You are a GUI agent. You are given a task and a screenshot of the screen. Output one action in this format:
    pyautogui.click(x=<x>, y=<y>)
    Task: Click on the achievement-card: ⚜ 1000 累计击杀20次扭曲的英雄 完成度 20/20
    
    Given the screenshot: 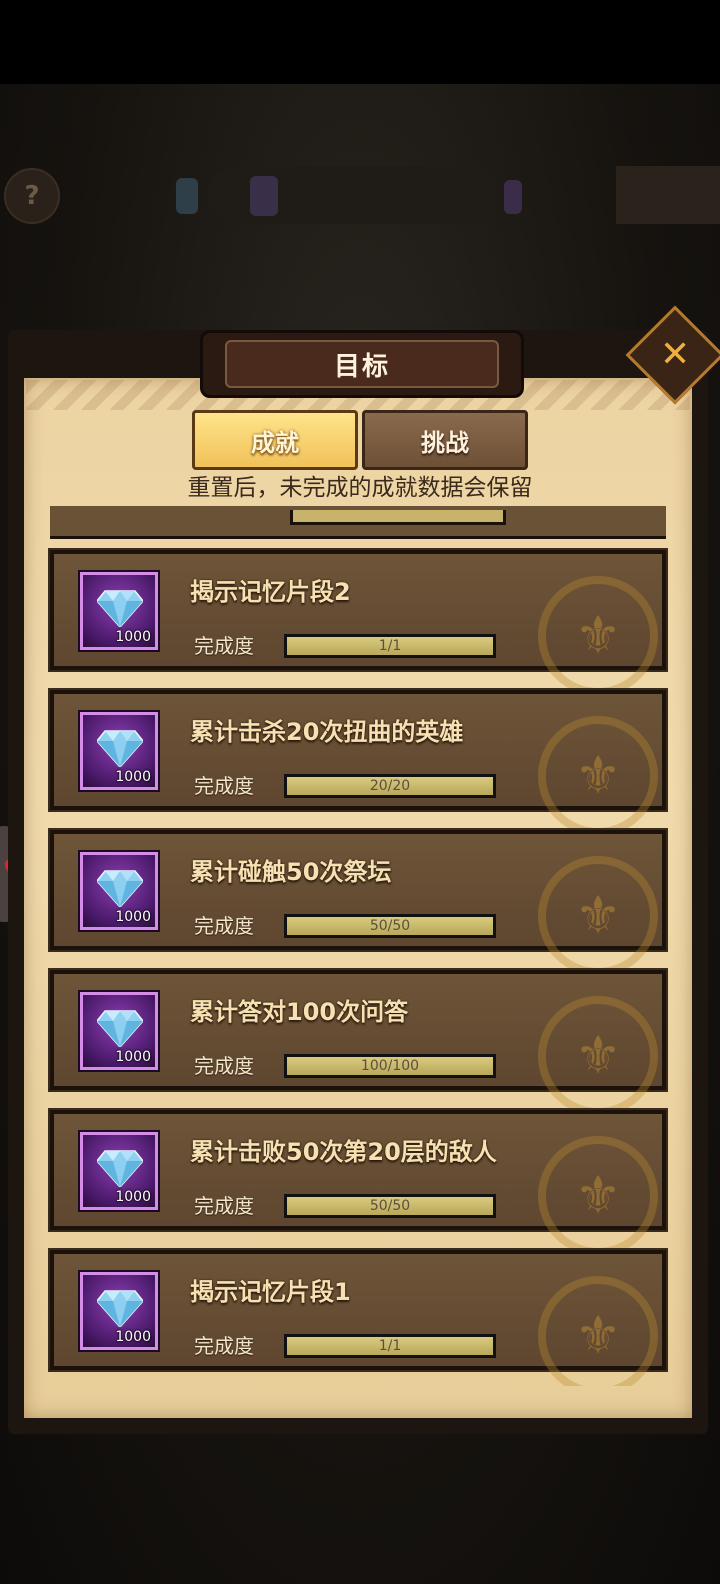 What is the action you would take?
    pyautogui.click(x=358, y=763)
    